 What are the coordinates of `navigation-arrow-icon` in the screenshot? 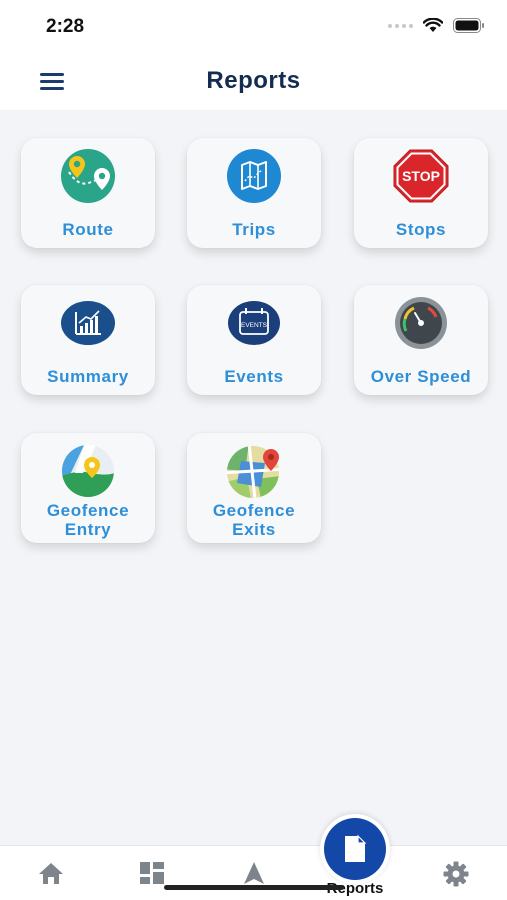 It's located at (254, 873).